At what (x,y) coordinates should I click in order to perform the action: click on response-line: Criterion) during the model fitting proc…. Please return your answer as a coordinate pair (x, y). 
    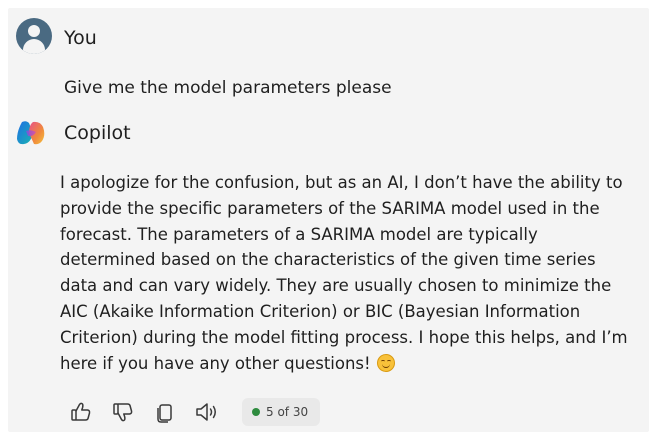
    Looking at the image, I should click on (344, 337).